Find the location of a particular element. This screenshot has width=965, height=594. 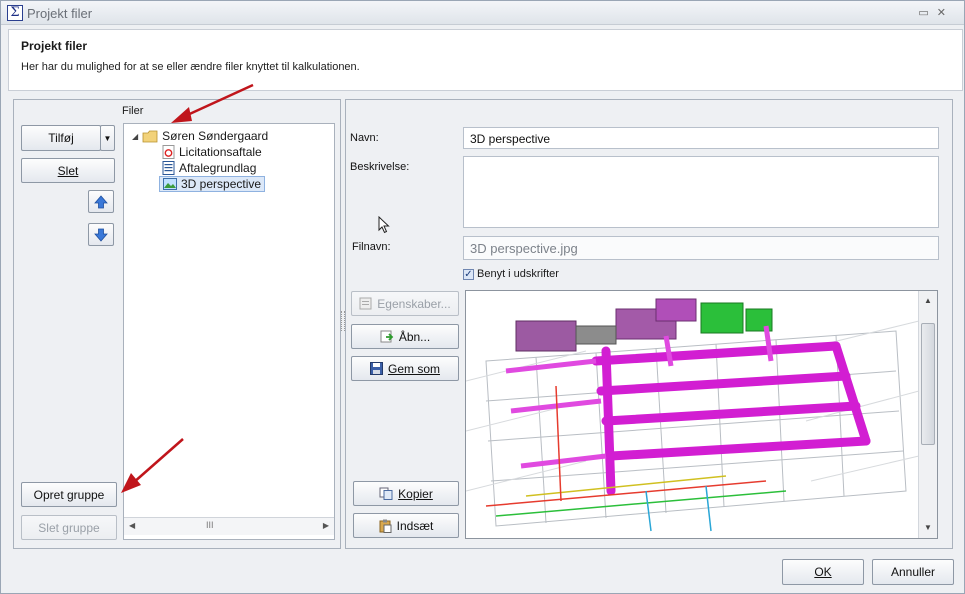

sigma-app-icon: Σ is located at coordinates (15, 13).